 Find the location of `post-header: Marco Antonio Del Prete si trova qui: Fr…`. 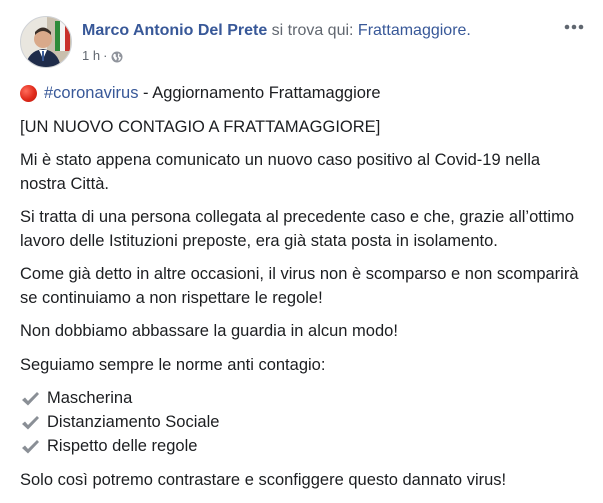

post-header: Marco Antonio Del Prete si trova qui: Fr… is located at coordinates (305, 43).